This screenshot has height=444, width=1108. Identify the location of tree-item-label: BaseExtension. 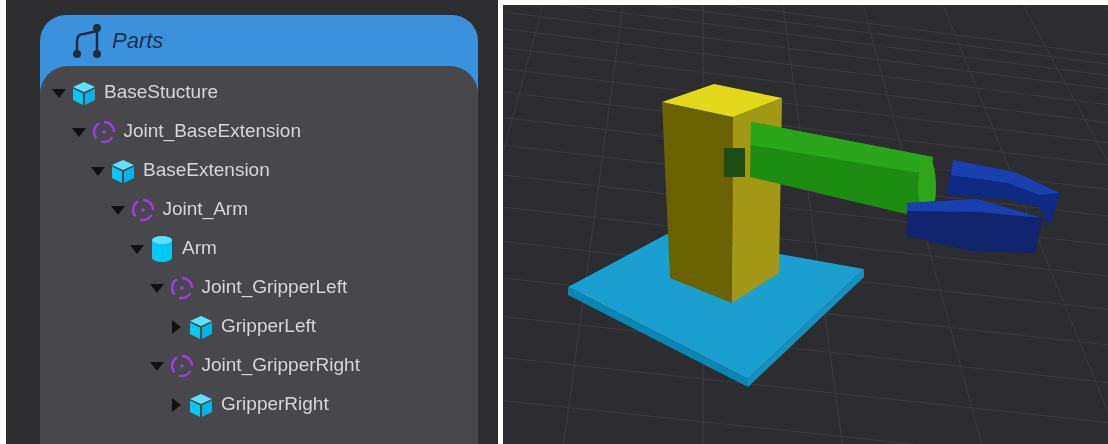
(206, 170).